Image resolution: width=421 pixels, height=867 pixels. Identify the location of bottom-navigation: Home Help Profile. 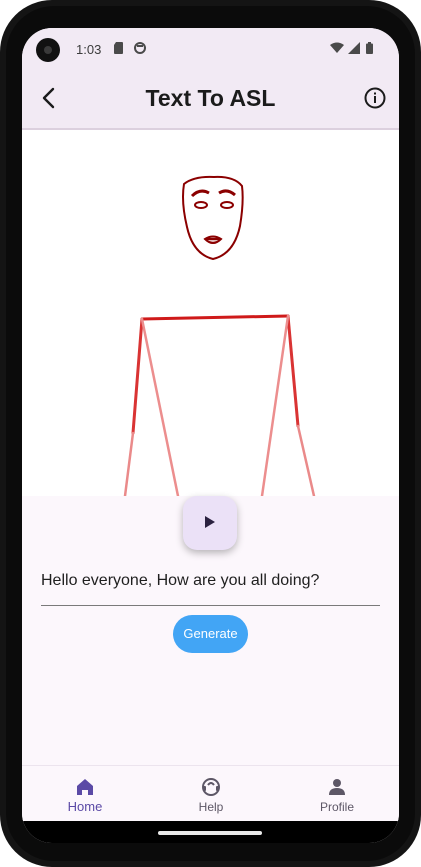
(210, 793).